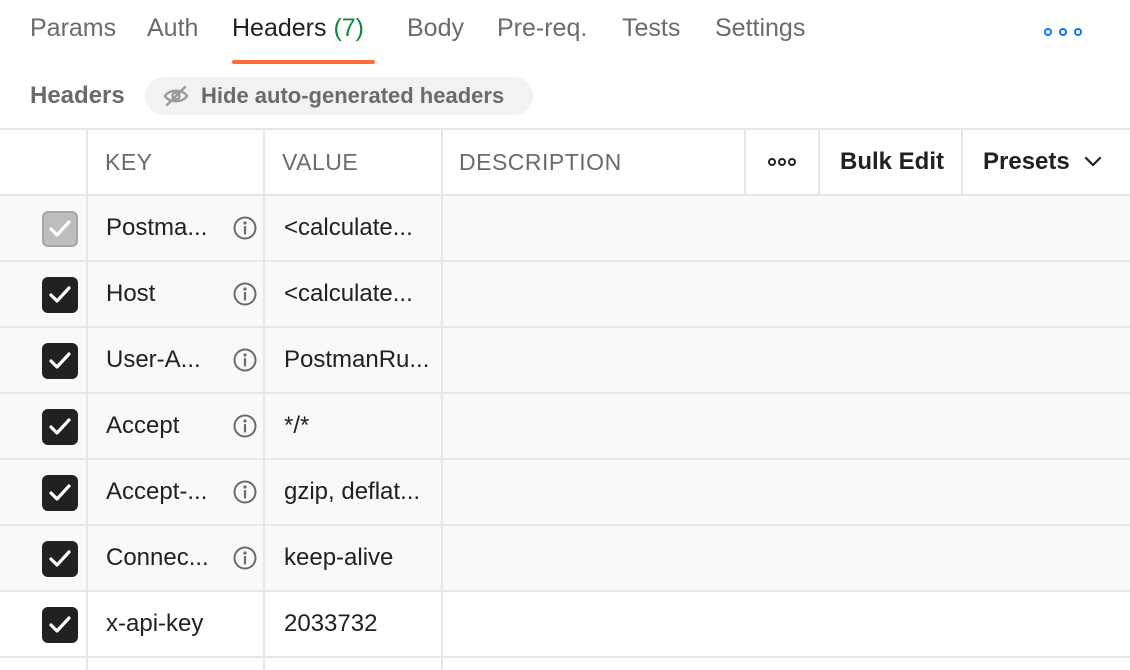 The width and height of the screenshot is (1130, 670). I want to click on tab-params: Params, so click(73, 28).